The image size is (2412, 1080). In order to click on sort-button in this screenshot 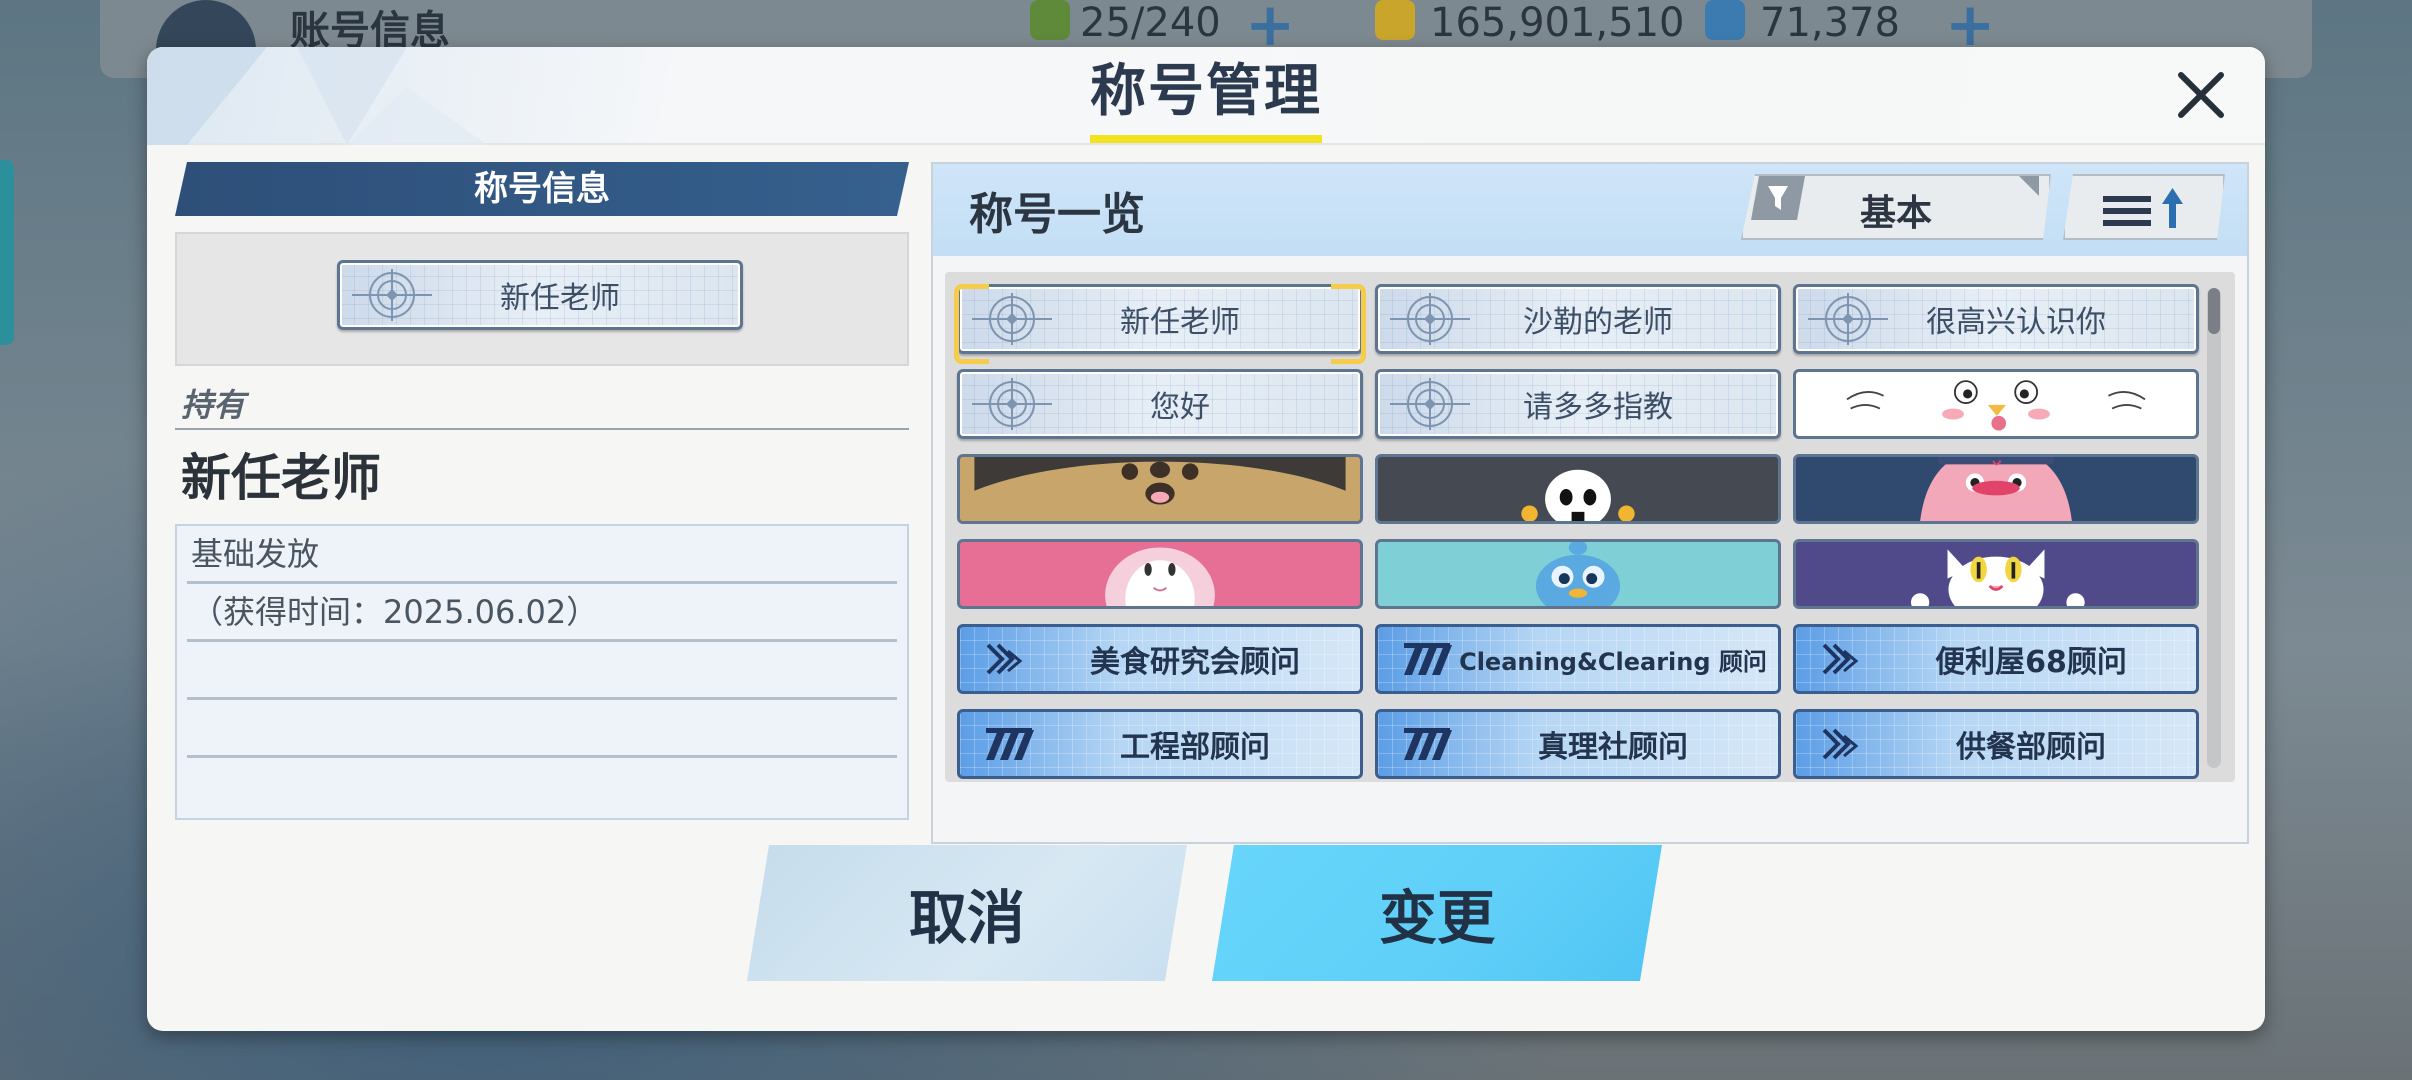, I will do `click(2144, 207)`.